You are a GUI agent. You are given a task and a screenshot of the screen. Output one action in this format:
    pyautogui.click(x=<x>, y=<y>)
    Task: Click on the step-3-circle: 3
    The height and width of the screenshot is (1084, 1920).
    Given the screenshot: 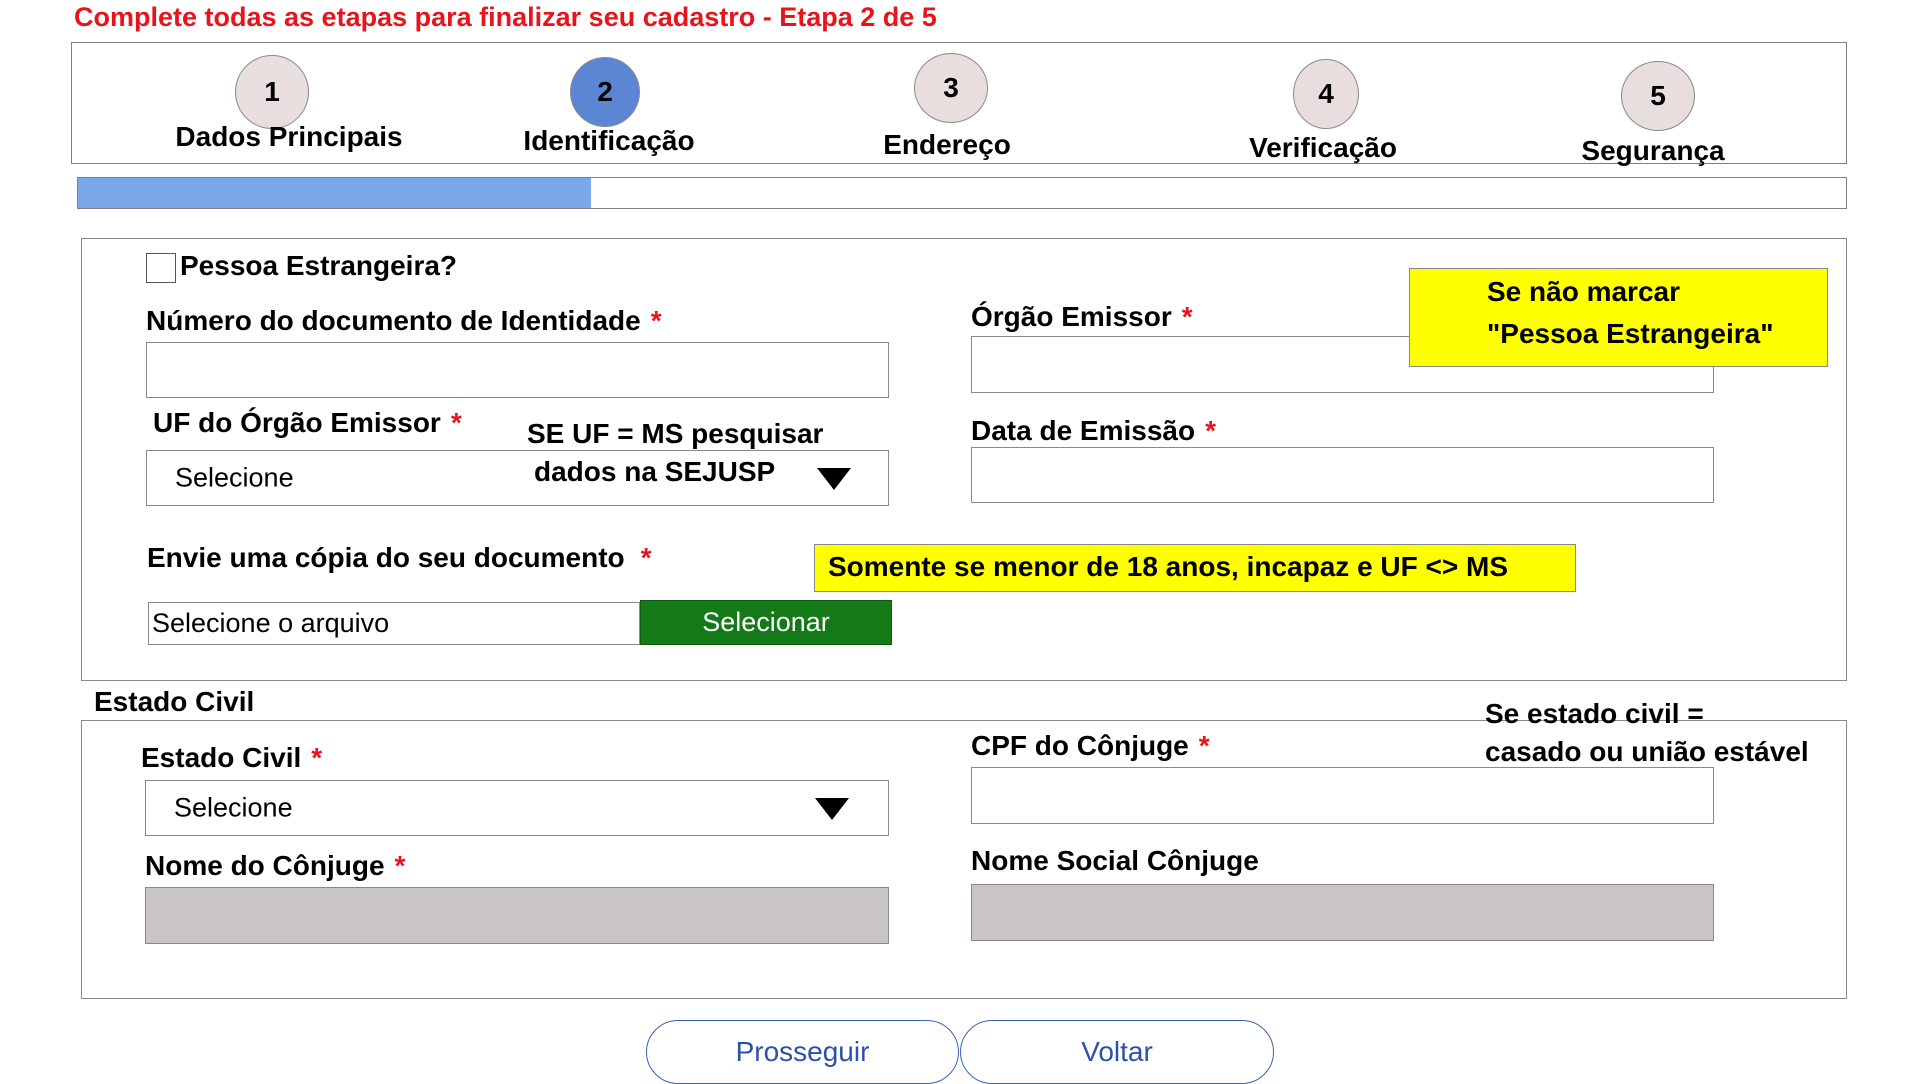 What is the action you would take?
    pyautogui.click(x=951, y=88)
    